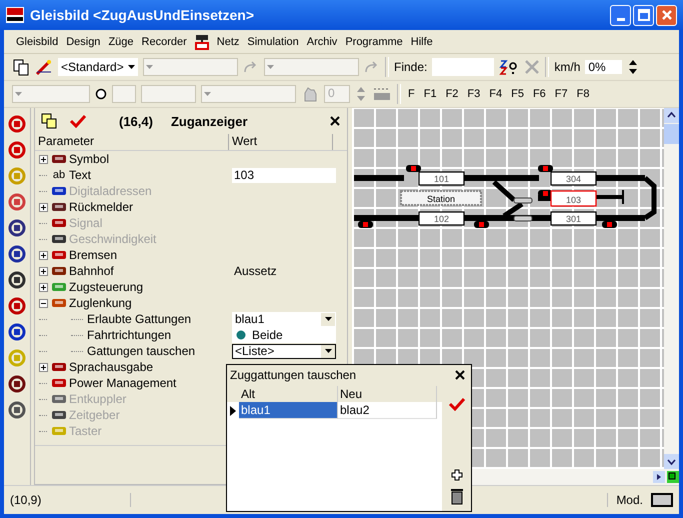 Image resolution: width=683 pixels, height=518 pixels. I want to click on property-label: Text, so click(80, 175).